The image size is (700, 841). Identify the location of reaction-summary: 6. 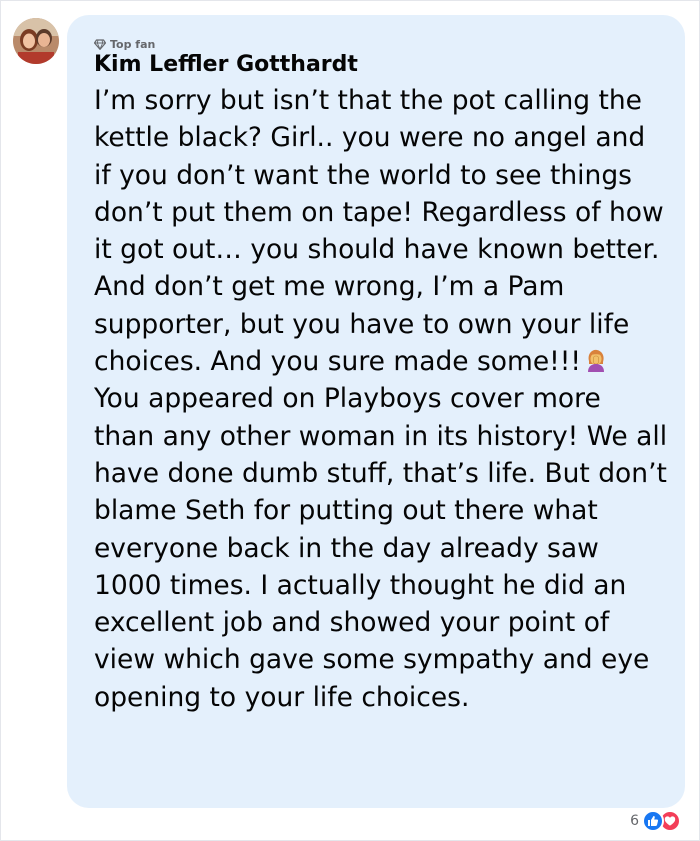
(655, 821).